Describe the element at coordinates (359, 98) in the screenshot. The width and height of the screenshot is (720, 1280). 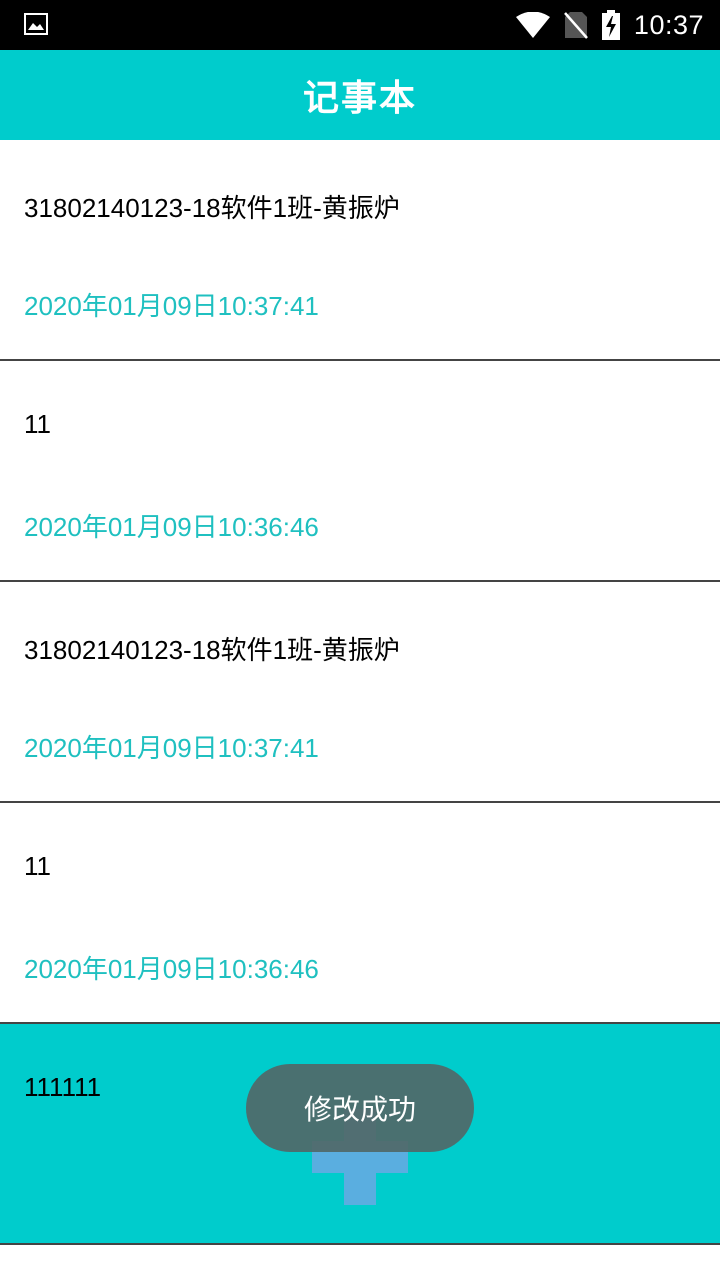
I see `page-title: 记事本` at that location.